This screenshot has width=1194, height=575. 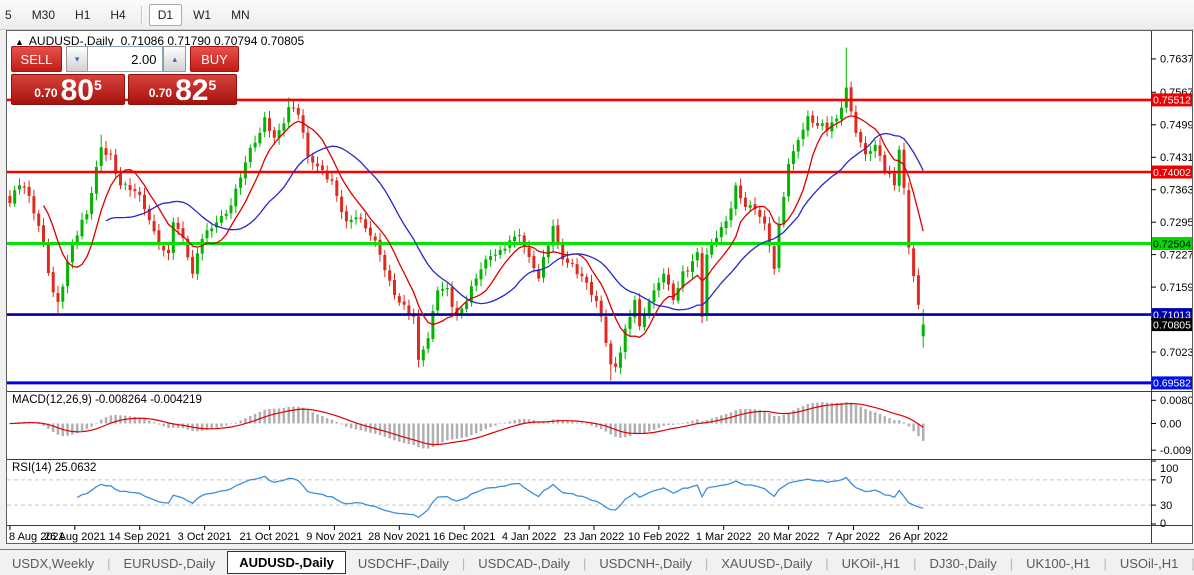 What do you see at coordinates (36, 59) in the screenshot?
I see `sell-button: SELL` at bounding box center [36, 59].